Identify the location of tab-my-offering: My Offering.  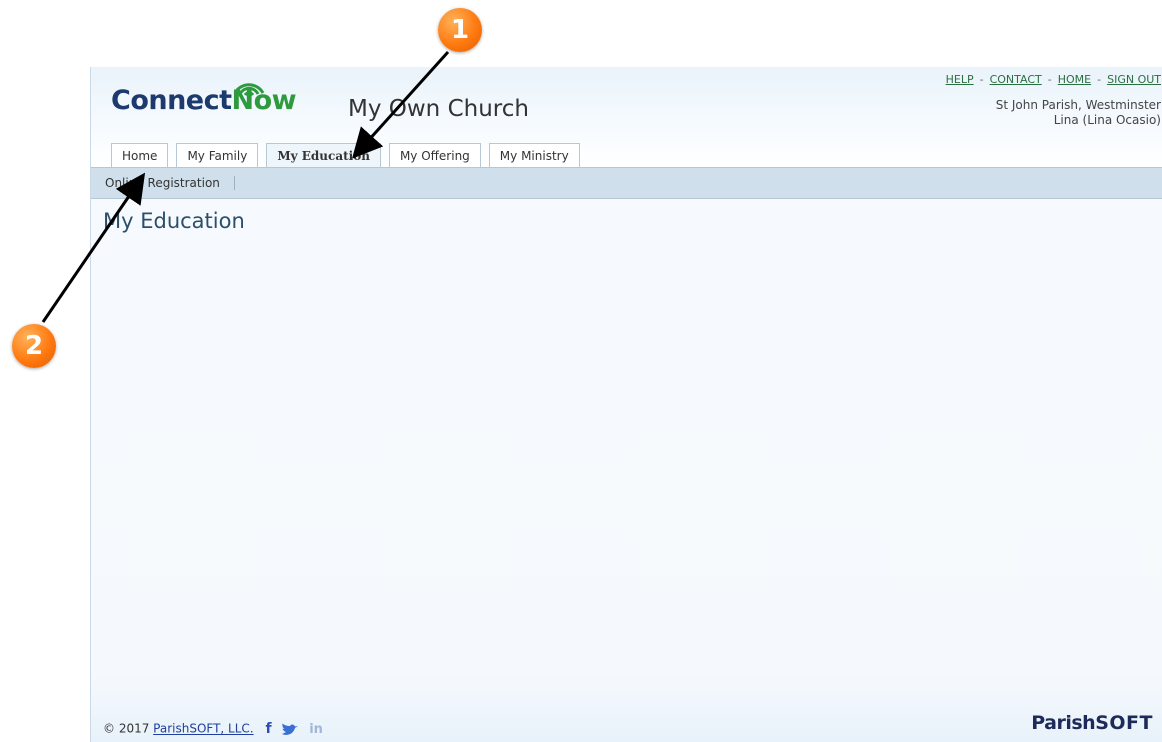
(434, 155).